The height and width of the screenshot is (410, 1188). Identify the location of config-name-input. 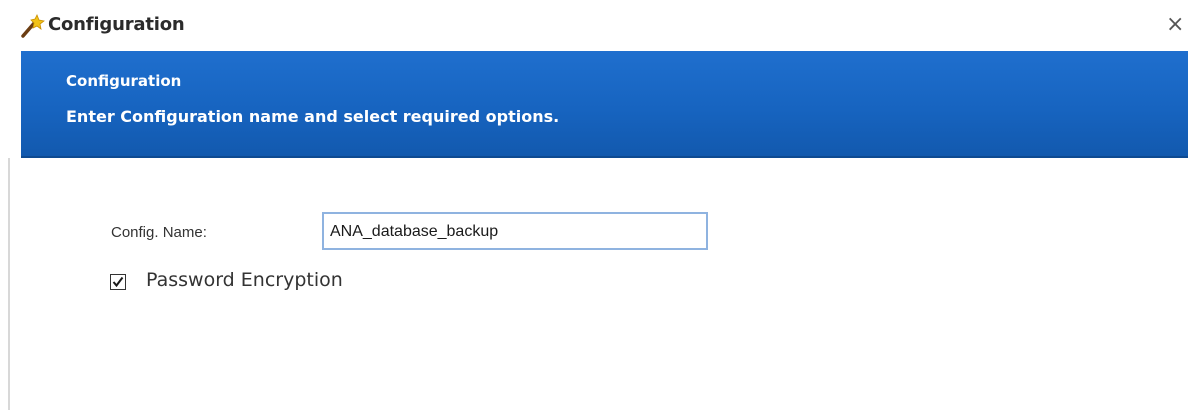
(515, 232).